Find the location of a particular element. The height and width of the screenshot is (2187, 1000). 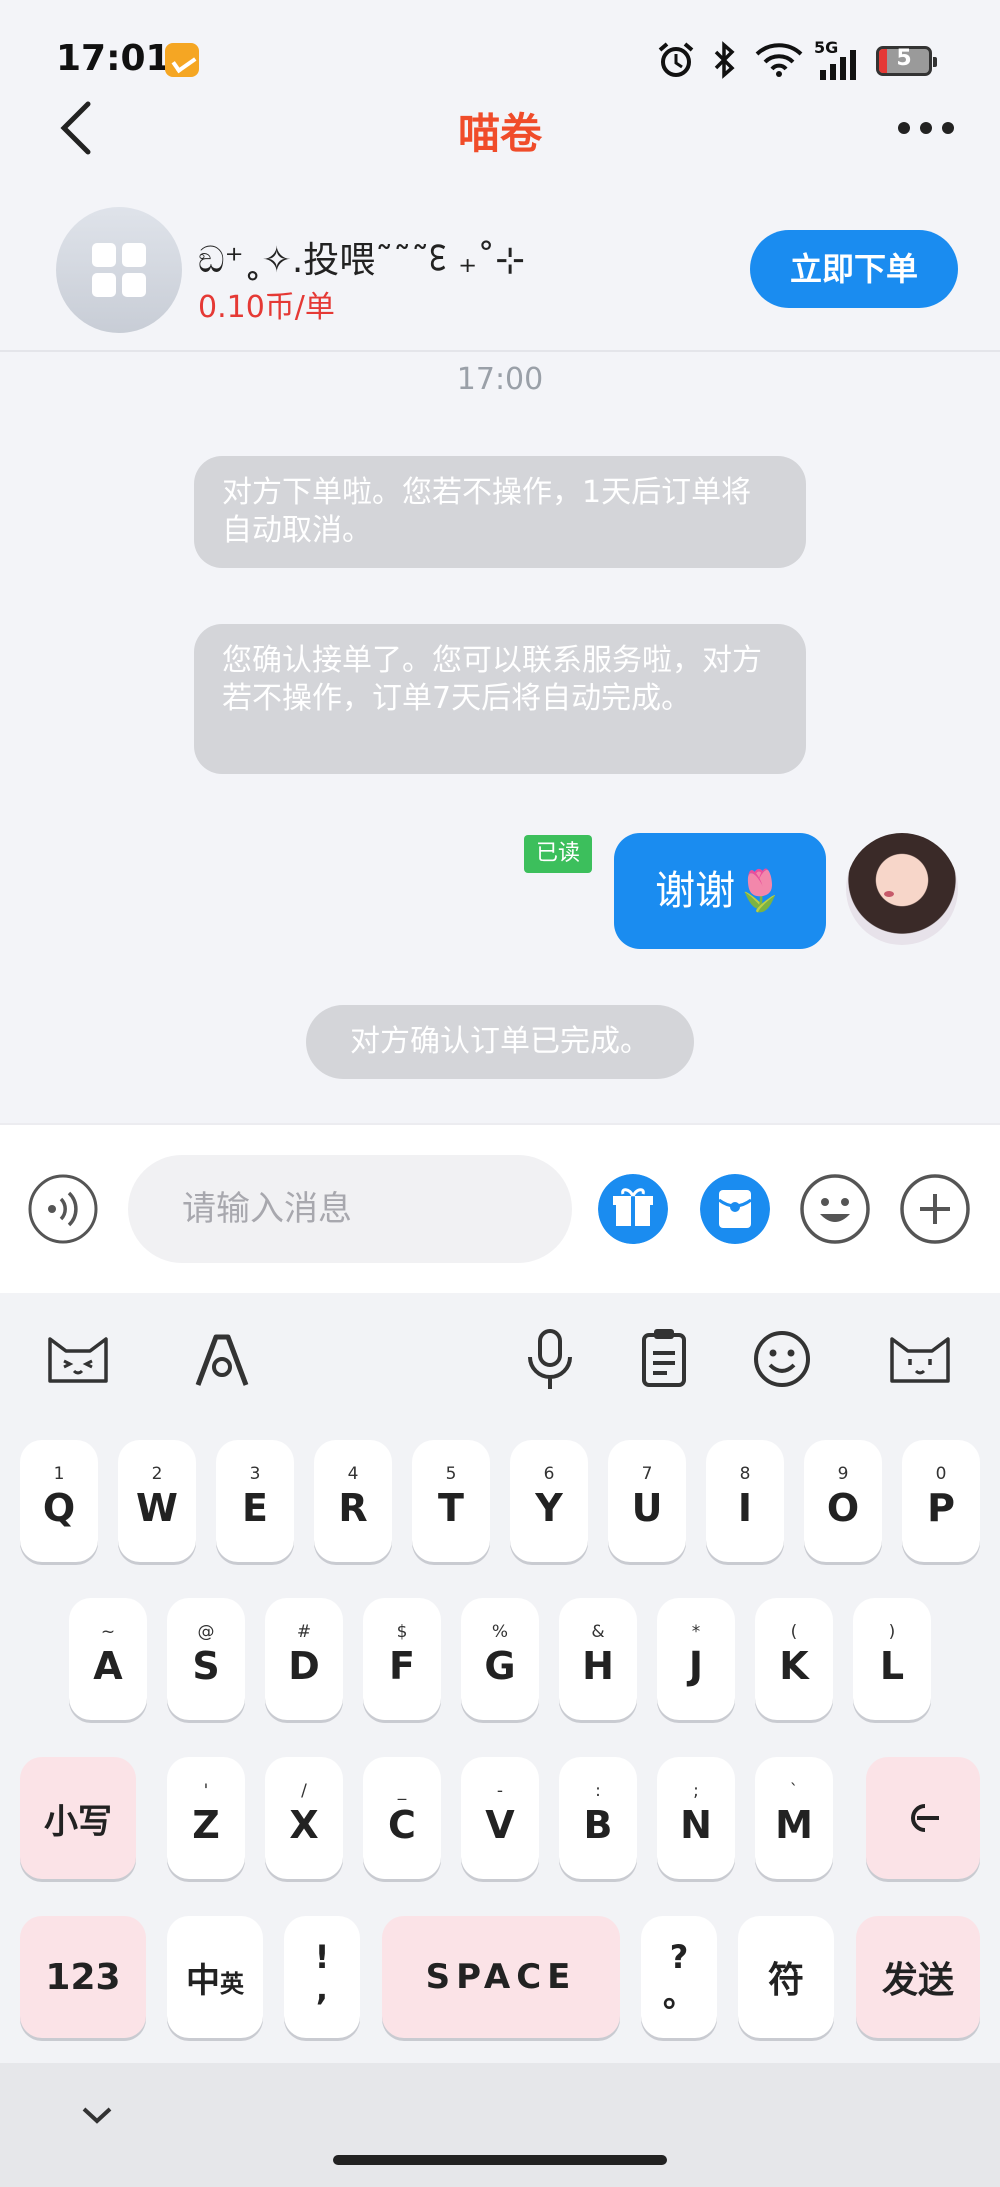

key-v: -V is located at coordinates (500, 1818).